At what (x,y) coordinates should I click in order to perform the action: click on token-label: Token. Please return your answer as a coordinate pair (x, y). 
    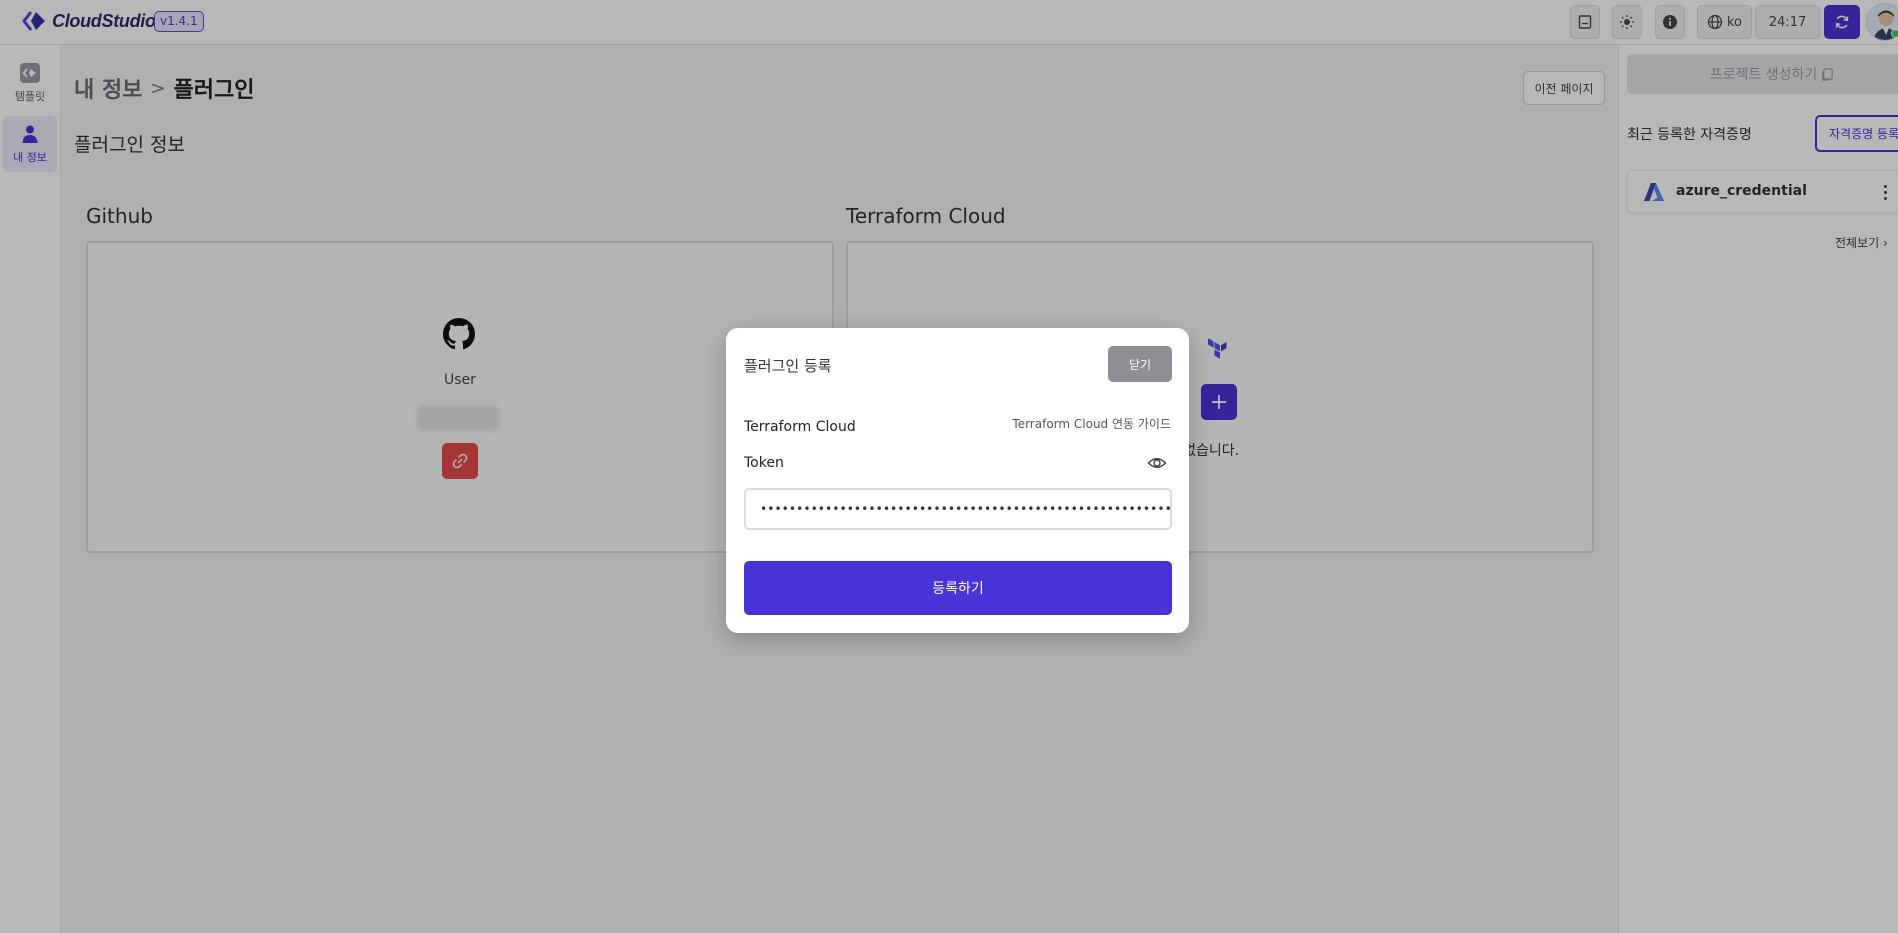
    Looking at the image, I should click on (764, 463).